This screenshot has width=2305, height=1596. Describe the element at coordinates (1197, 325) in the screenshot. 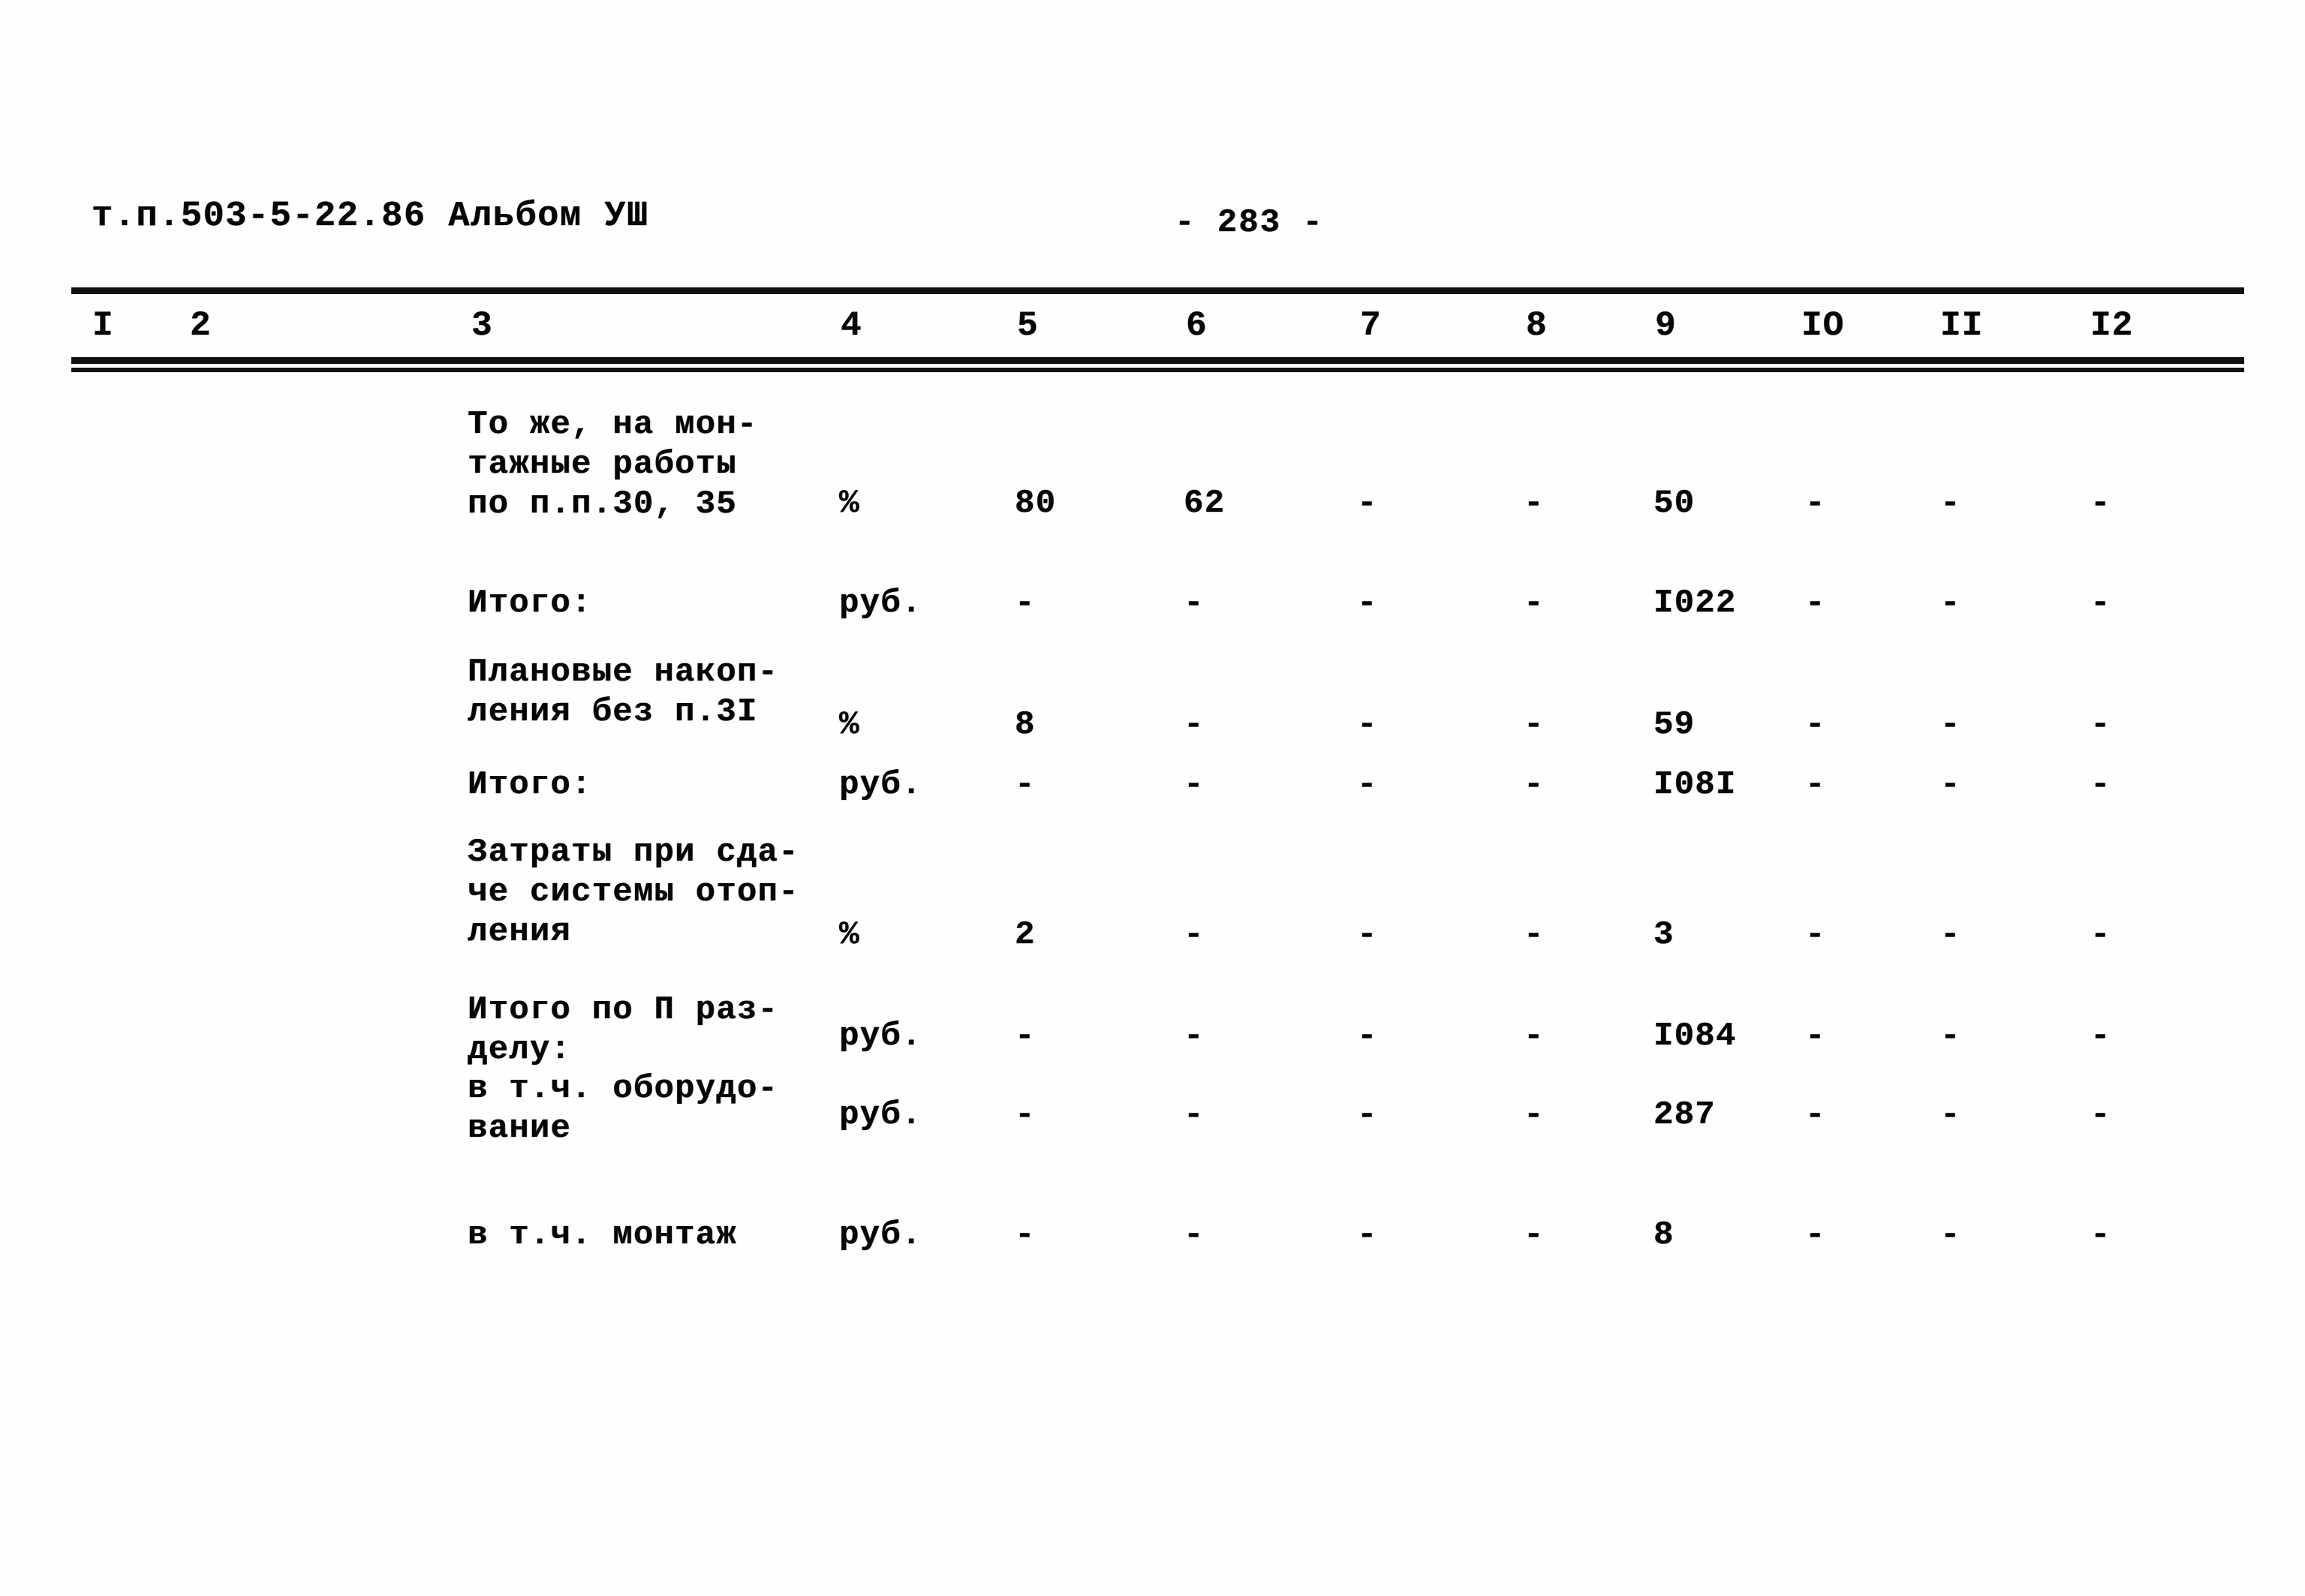

I see `column-header-6: 6` at that location.